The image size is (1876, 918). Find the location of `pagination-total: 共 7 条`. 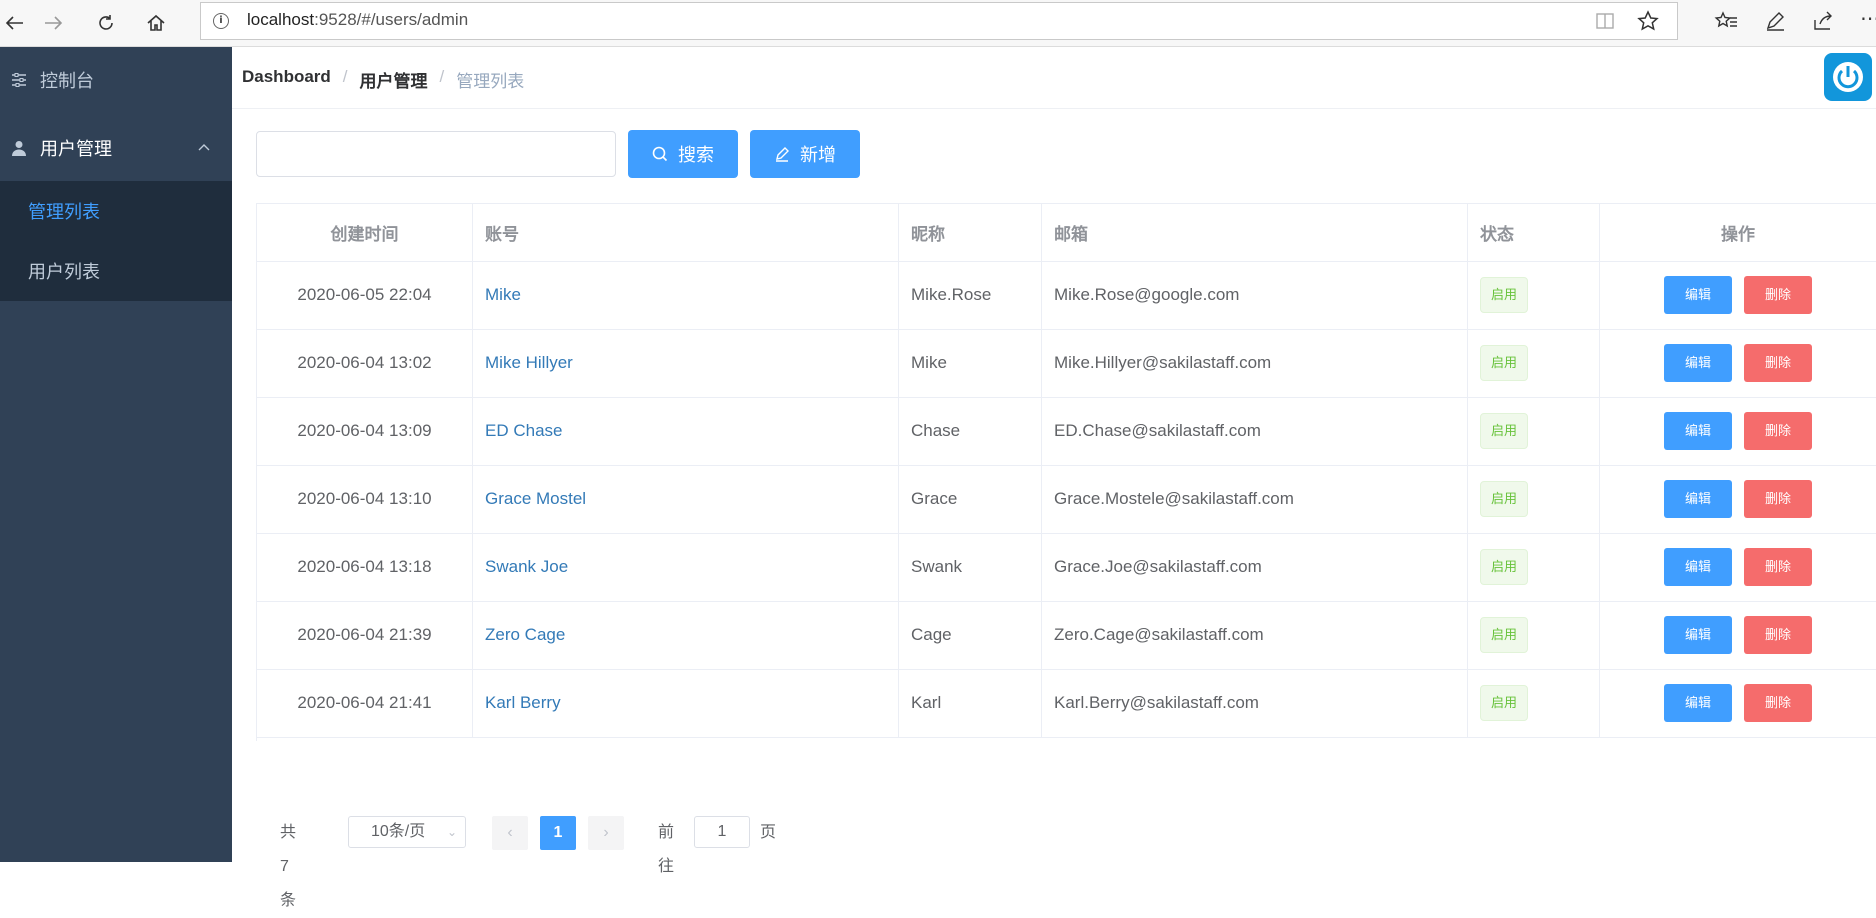

pagination-total: 共 7 条 is located at coordinates (288, 866).